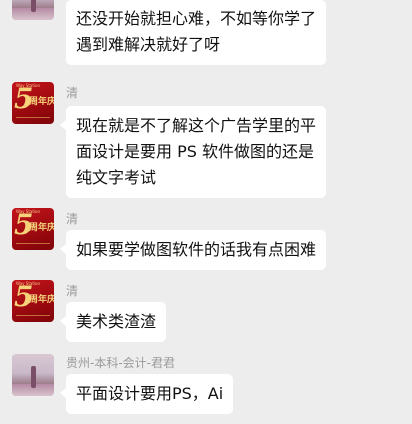 The height and width of the screenshot is (424, 412). Describe the element at coordinates (150, 393) in the screenshot. I see `message-text-line: 平面设计要用PS，Ai` at that location.